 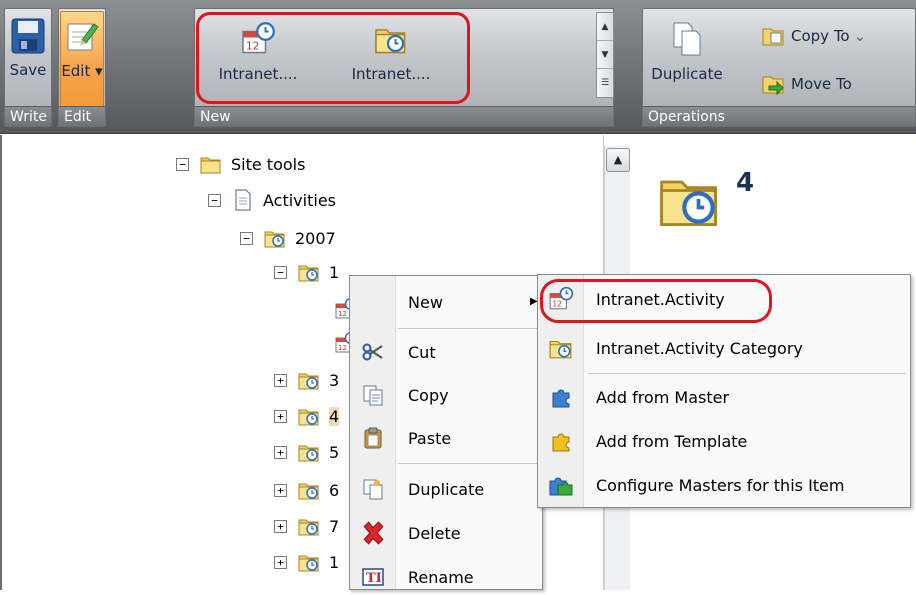 What do you see at coordinates (813, 36) in the screenshot?
I see `copy-to-button: Copy To ⌄` at bounding box center [813, 36].